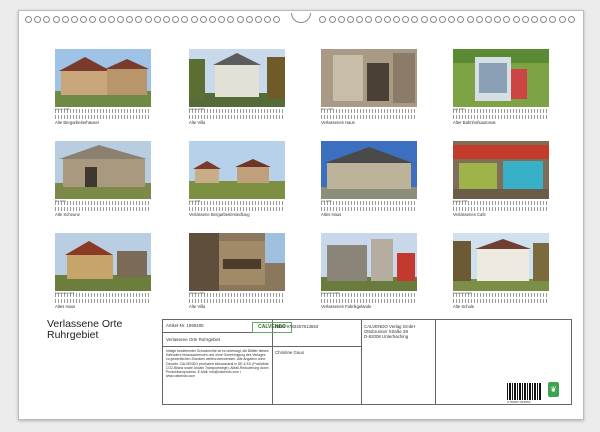 This screenshot has height=432, width=600. Describe the element at coordinates (65, 293) in the screenshot. I see `month-label: September 2026` at that location.